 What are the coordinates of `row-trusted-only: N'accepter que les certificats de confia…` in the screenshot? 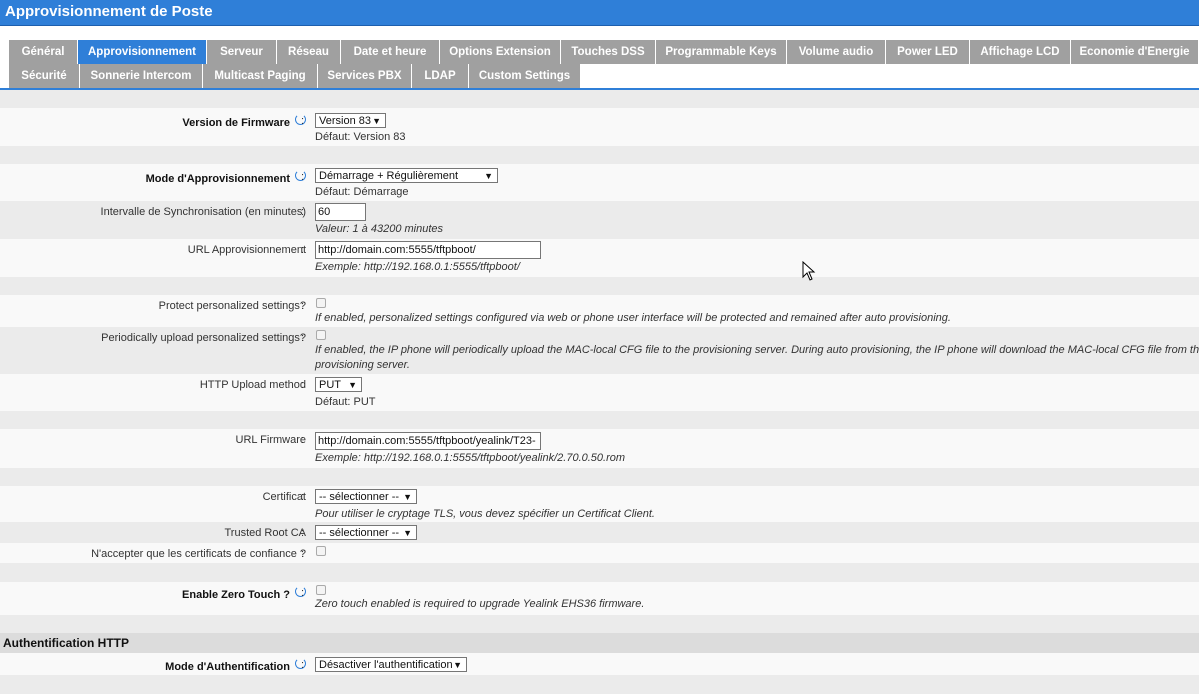 It's located at (599, 553).